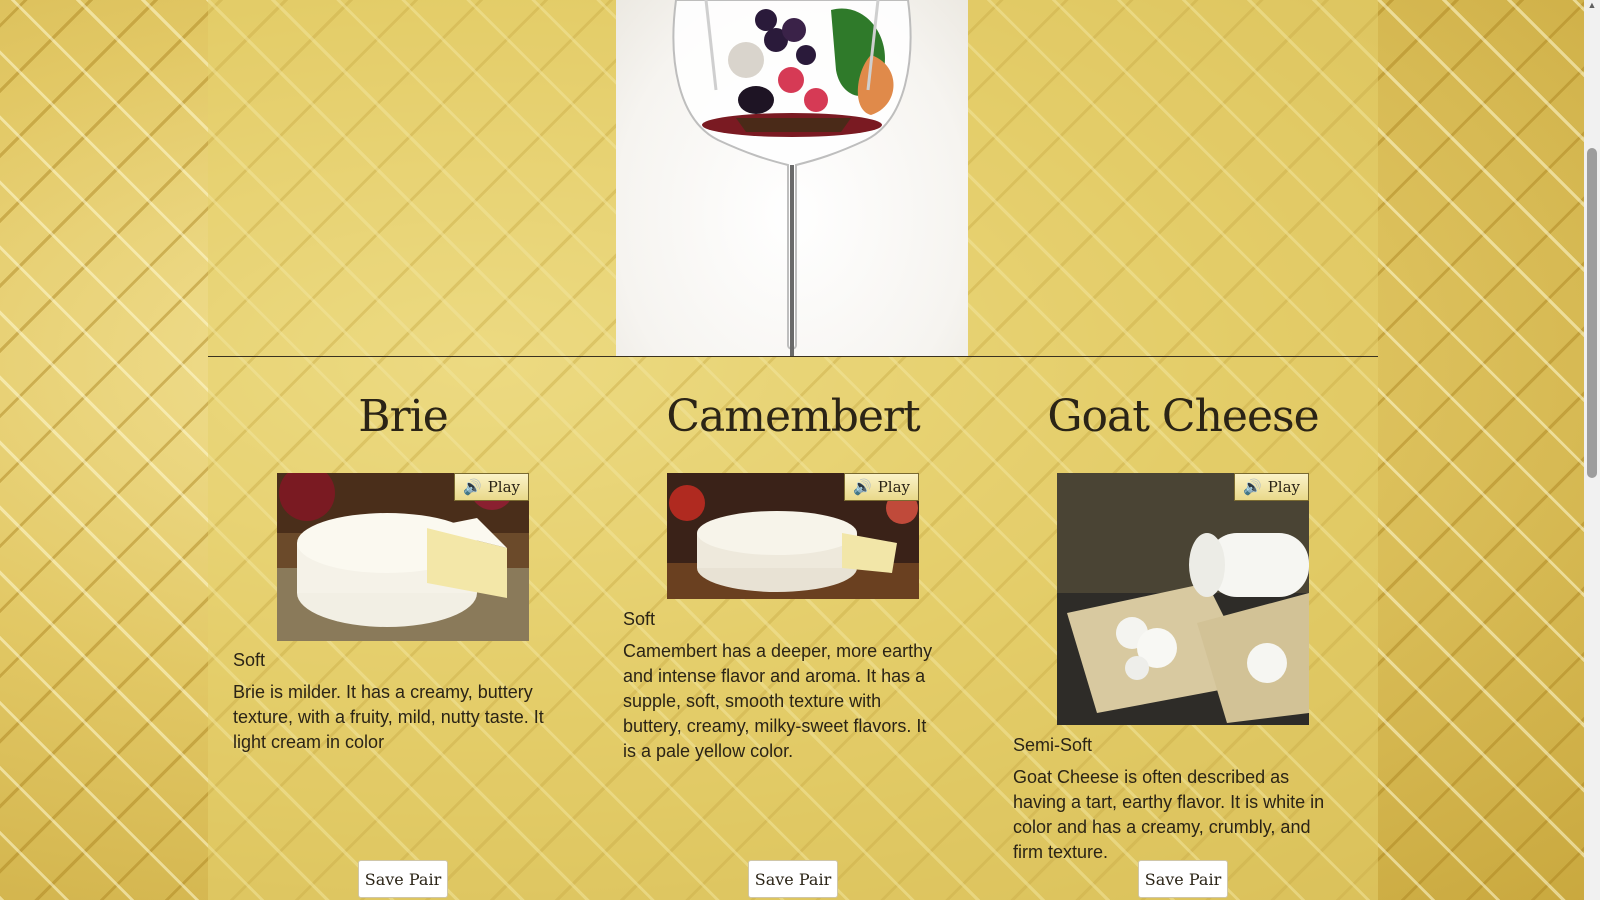  What do you see at coordinates (793, 416) in the screenshot?
I see `cheese-title: Camembert` at bounding box center [793, 416].